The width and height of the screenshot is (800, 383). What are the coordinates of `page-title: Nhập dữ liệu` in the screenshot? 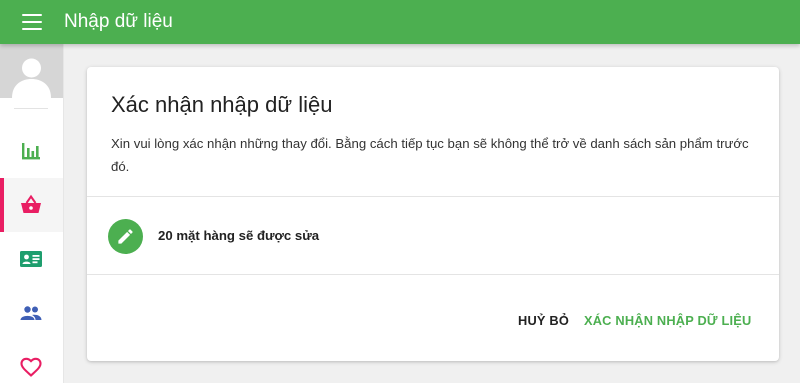 It's located at (118, 21).